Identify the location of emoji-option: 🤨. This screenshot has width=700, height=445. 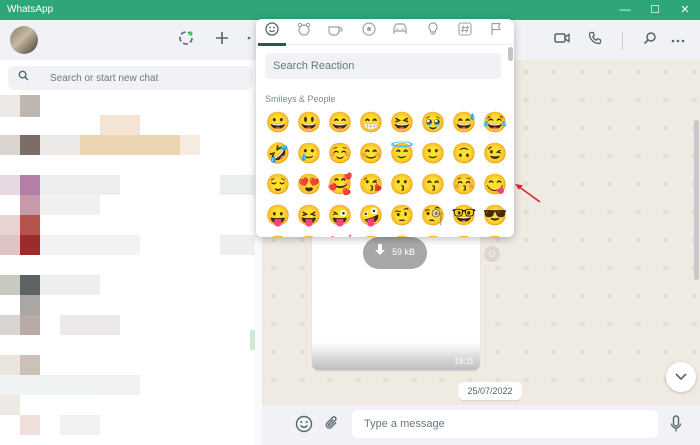
(402, 216).